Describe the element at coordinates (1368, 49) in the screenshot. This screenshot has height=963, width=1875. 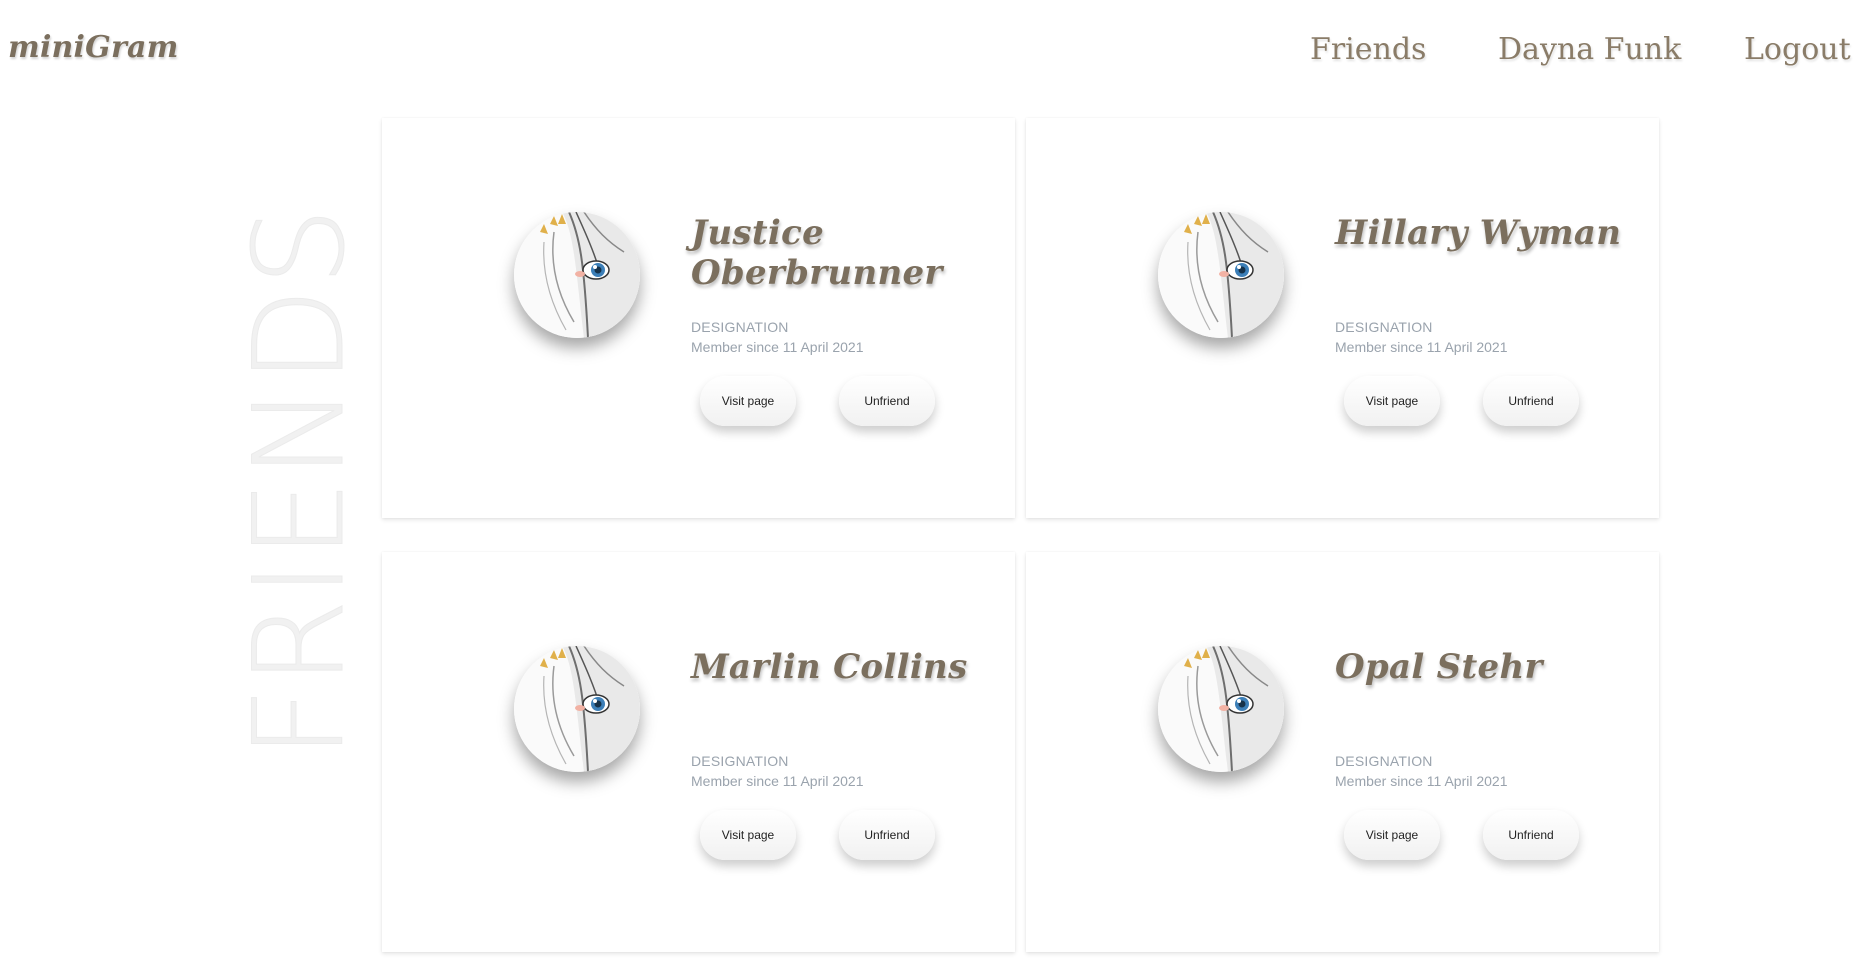
I see `nav-friends-link: Friends` at that location.